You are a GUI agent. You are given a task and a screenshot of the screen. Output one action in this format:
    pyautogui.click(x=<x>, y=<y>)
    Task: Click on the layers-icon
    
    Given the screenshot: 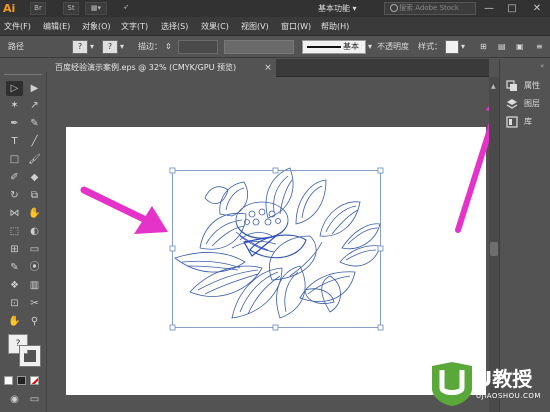 What is the action you would take?
    pyautogui.click(x=512, y=104)
    